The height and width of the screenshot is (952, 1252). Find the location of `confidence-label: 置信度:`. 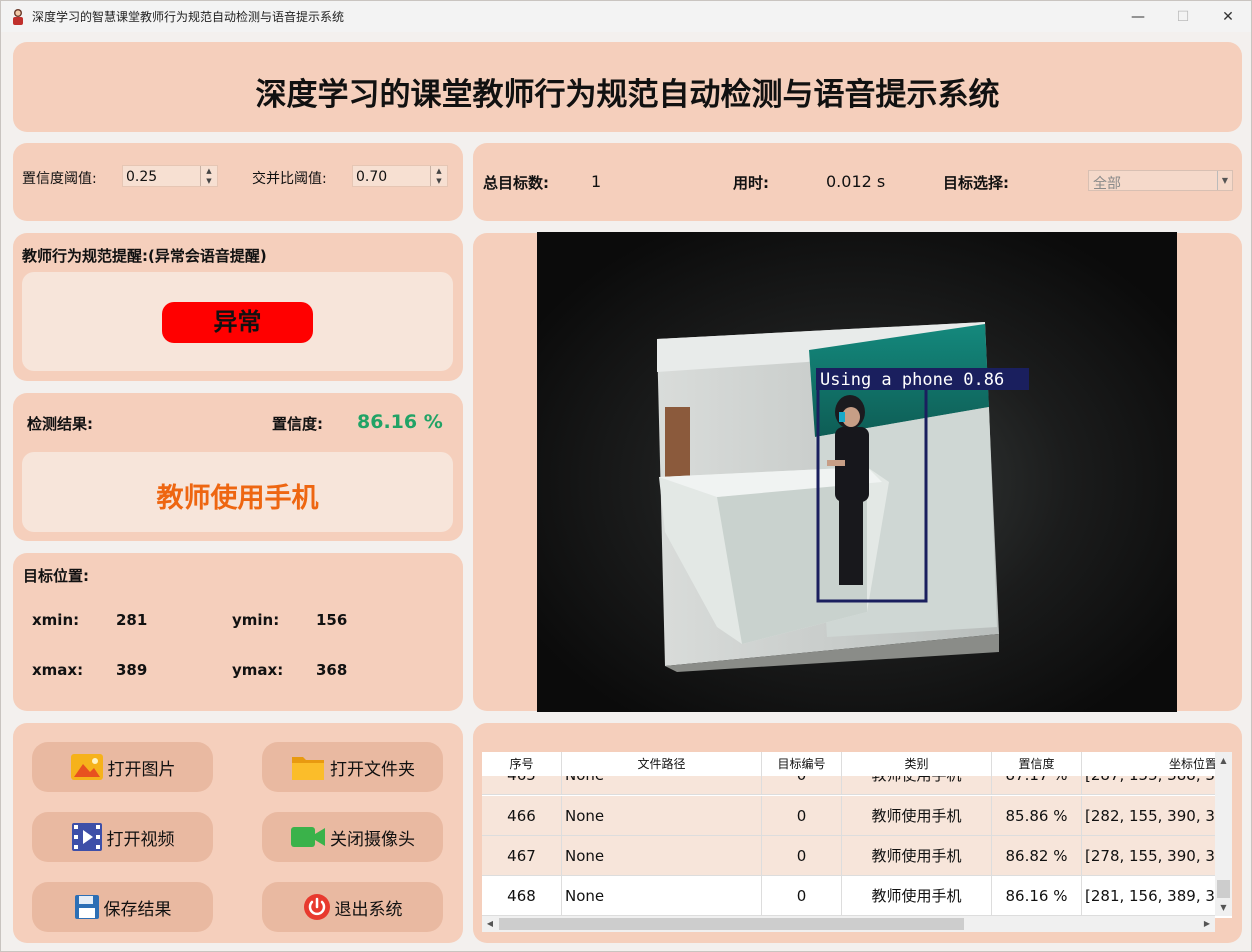

confidence-label: 置信度: is located at coordinates (297, 424).